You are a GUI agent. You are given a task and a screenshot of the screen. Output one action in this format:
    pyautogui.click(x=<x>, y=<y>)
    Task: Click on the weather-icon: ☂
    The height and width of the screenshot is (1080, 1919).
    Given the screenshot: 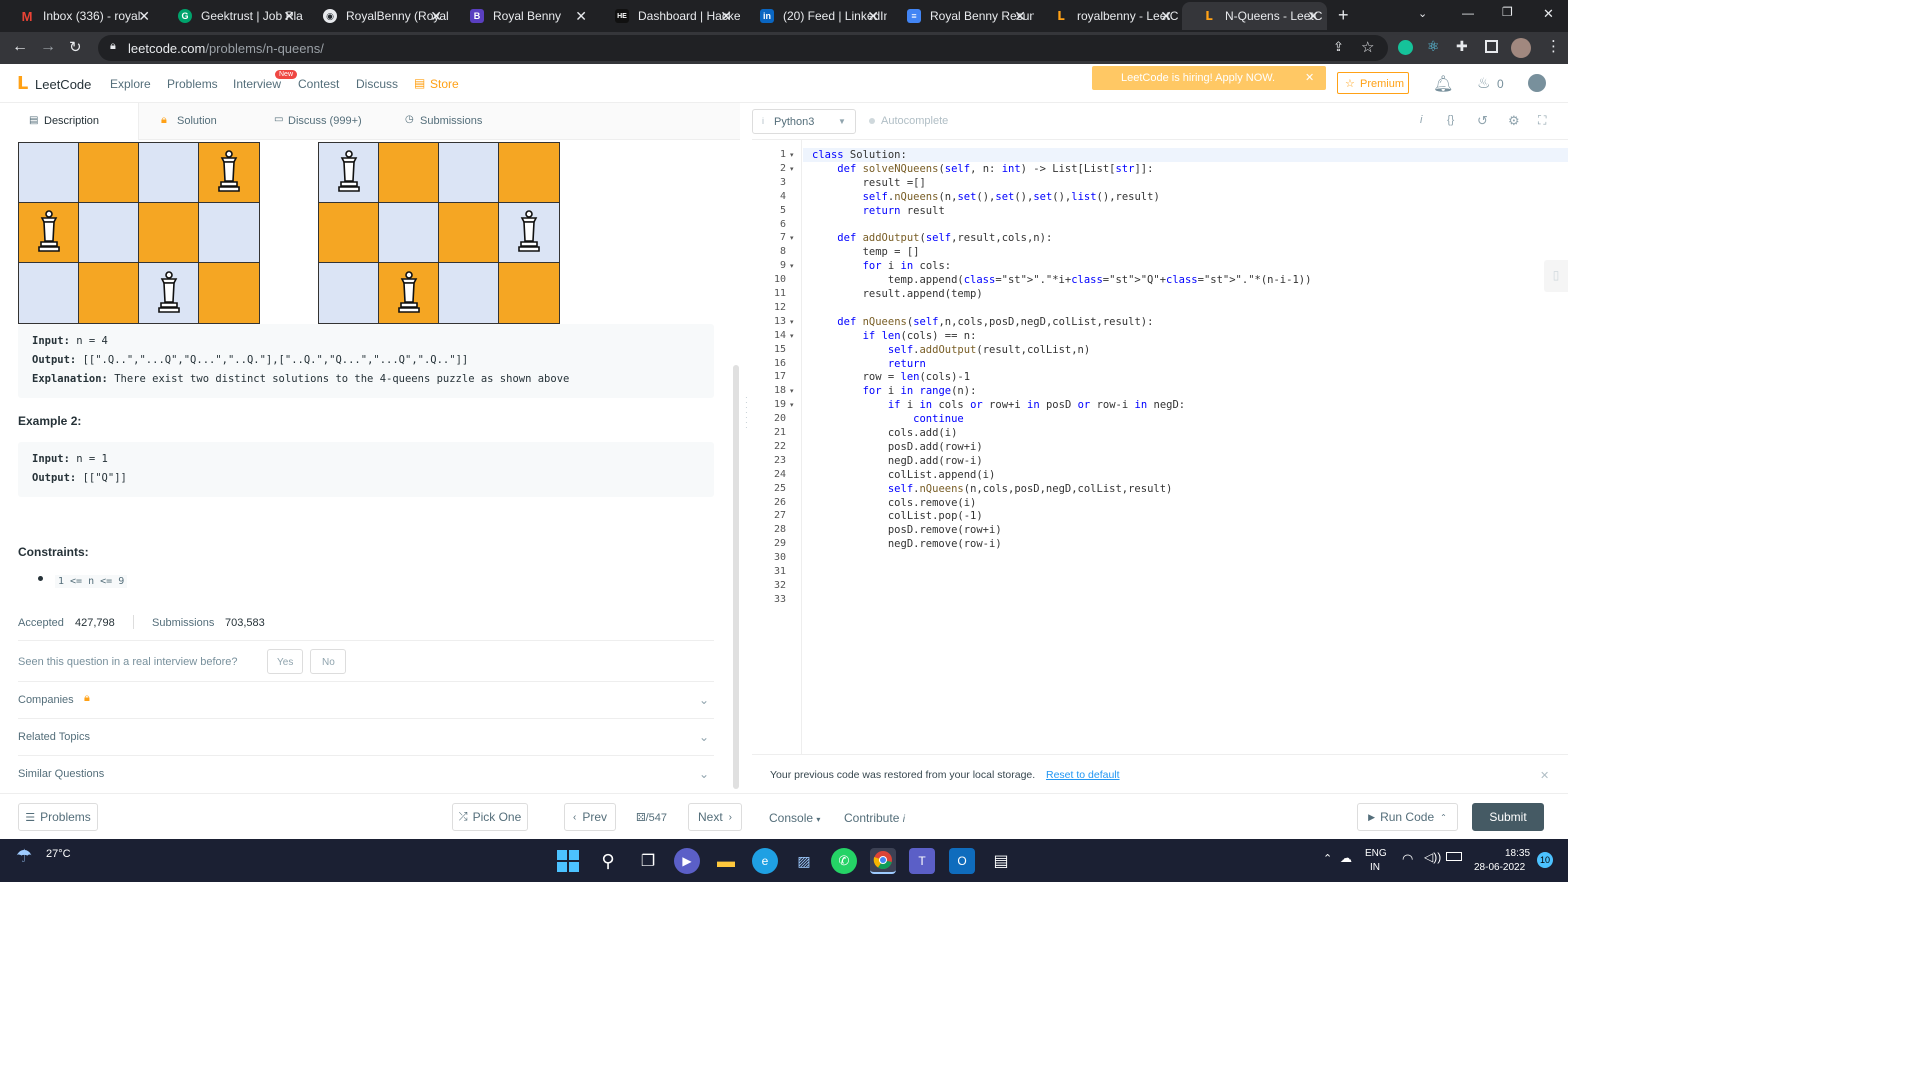 What is the action you would take?
    pyautogui.click(x=24, y=856)
    